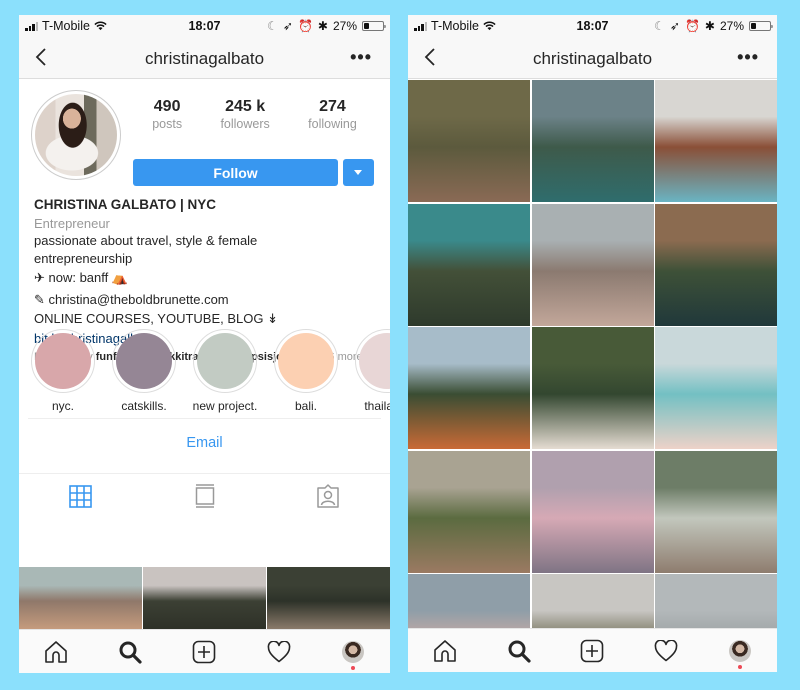 Image resolution: width=800 pixels, height=690 pixels. Describe the element at coordinates (81, 277) in the screenshot. I see `bio-line: ✈ now: banff ⛺` at that location.